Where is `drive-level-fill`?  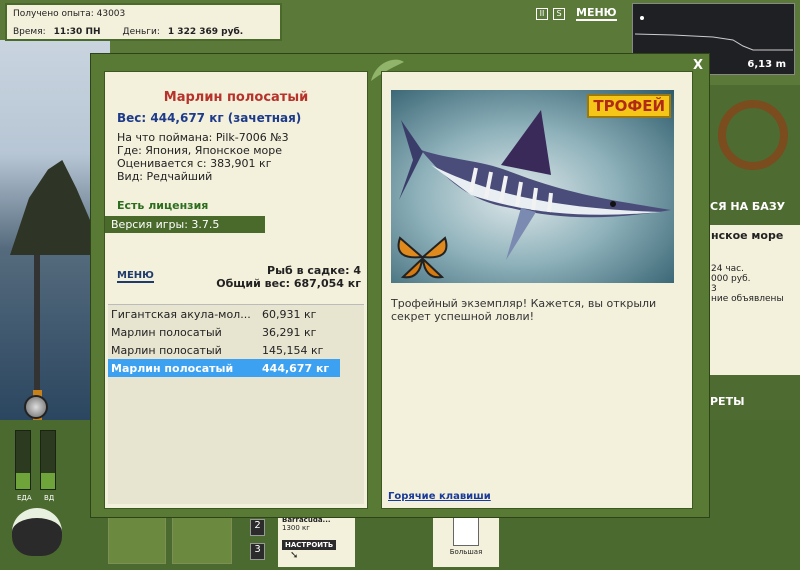
drive-level-fill is located at coordinates (48, 480).